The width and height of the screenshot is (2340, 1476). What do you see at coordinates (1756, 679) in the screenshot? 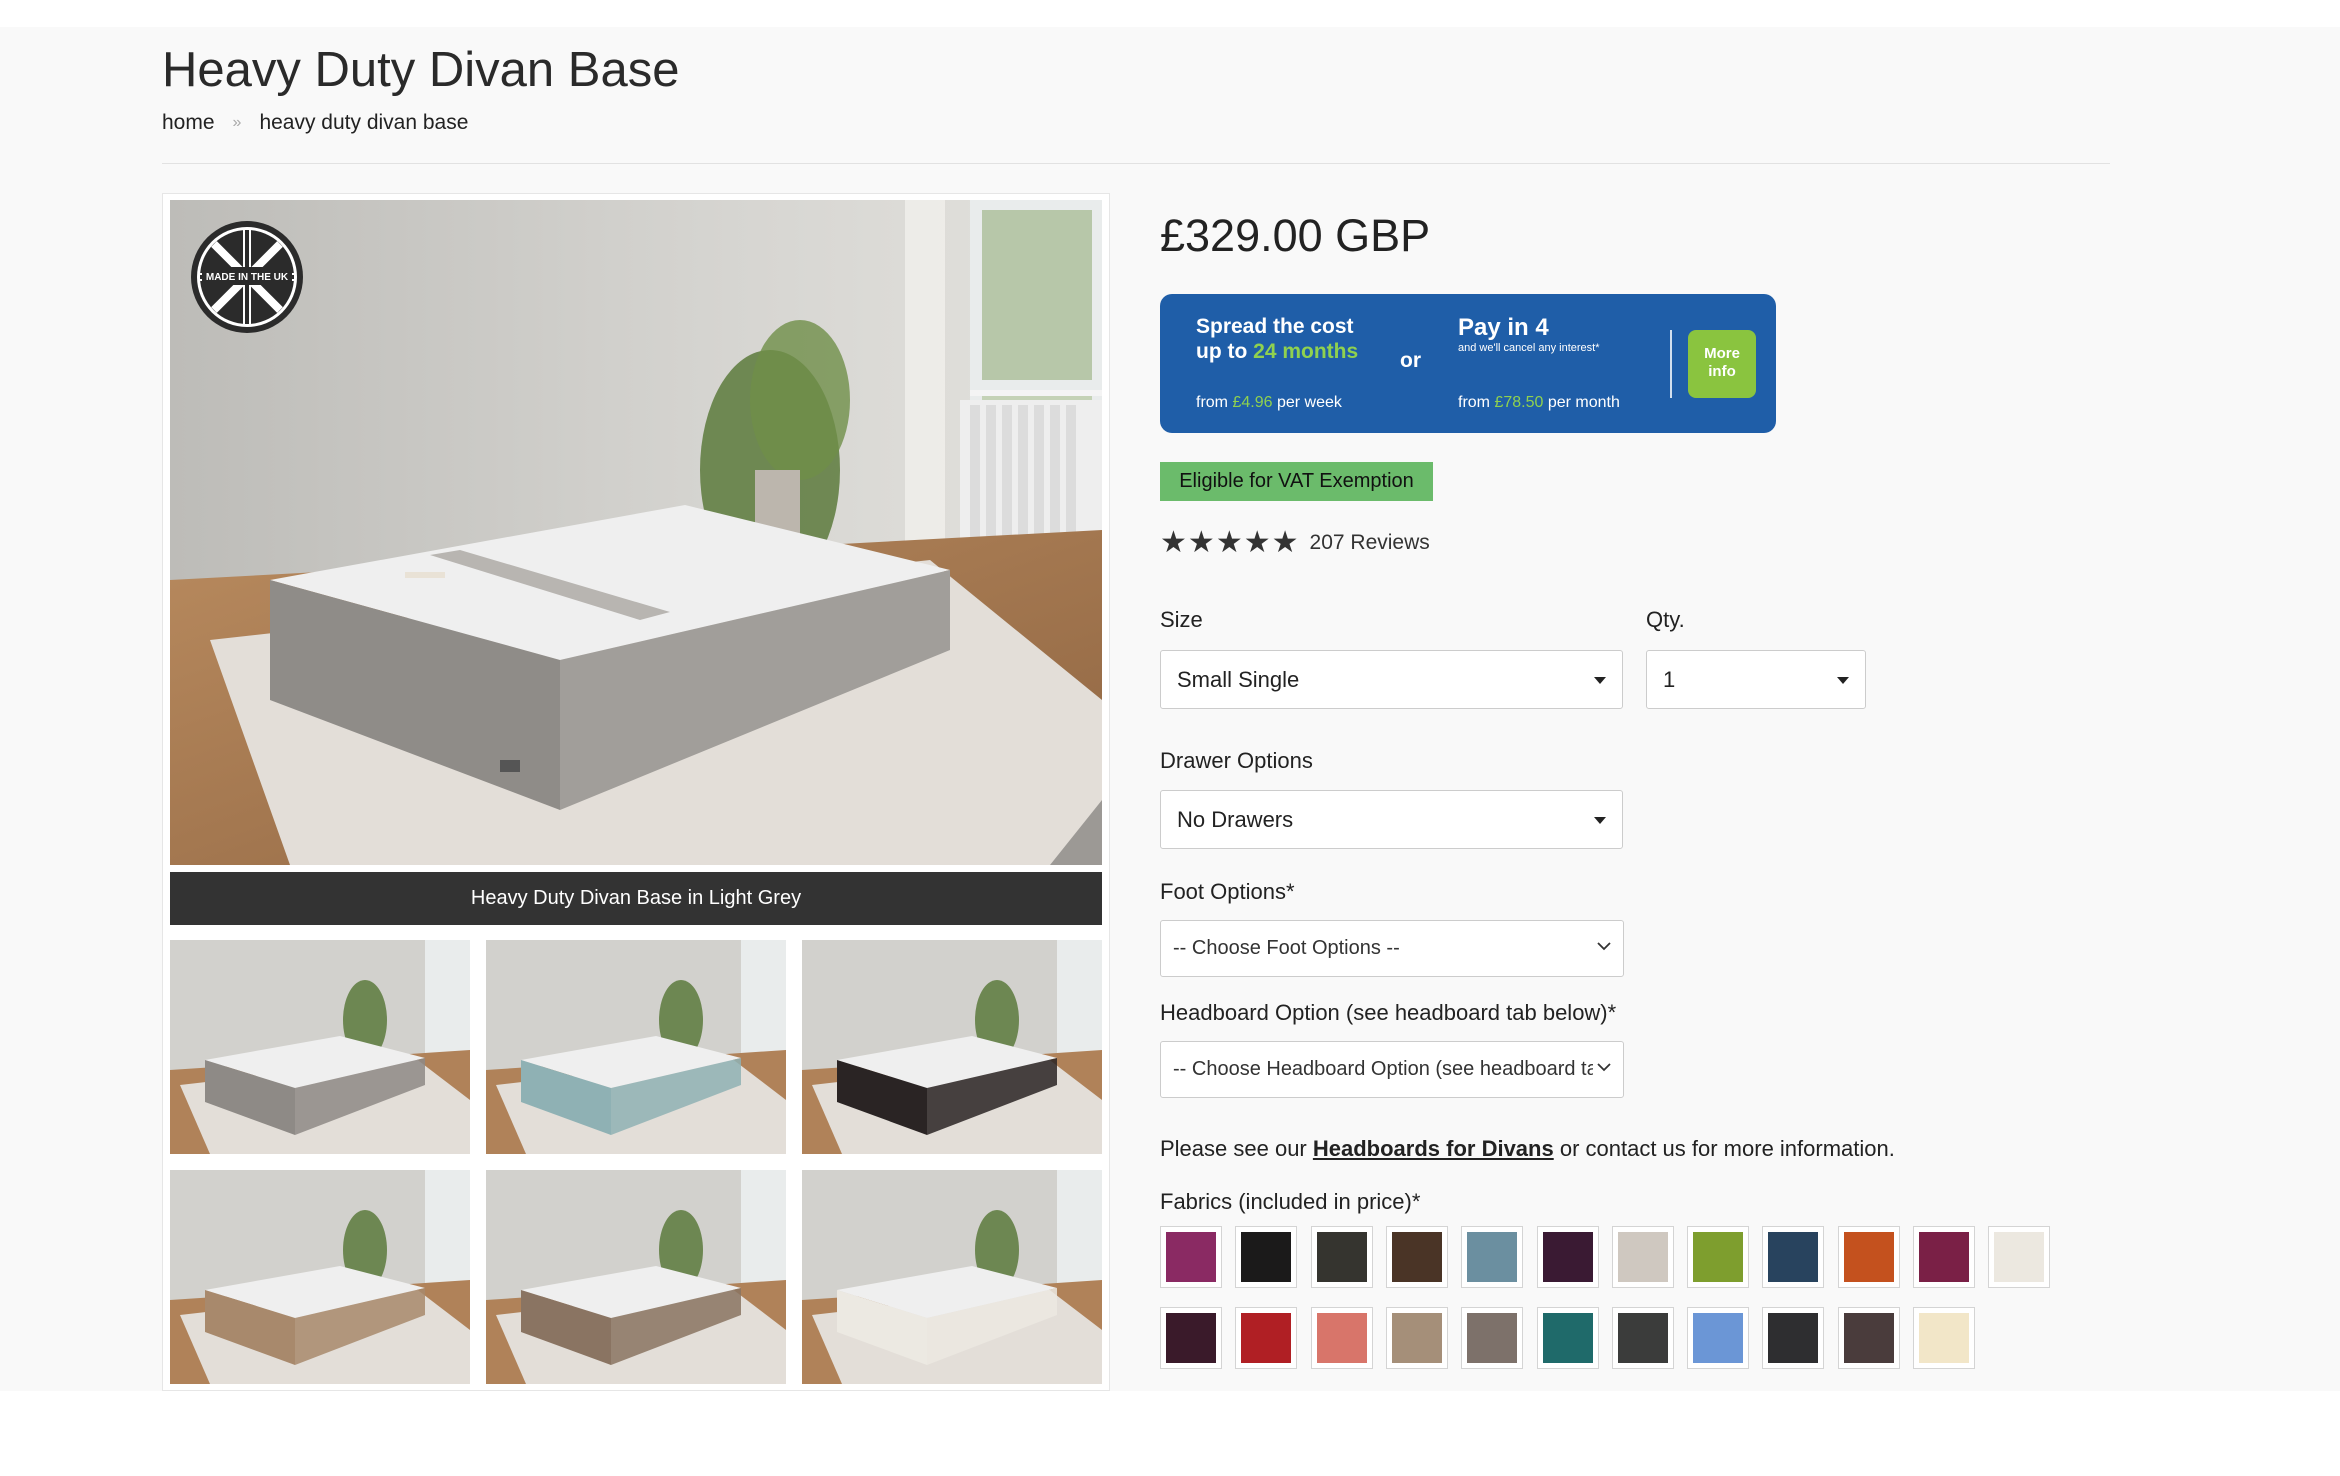
I see `qty-select: 1` at bounding box center [1756, 679].